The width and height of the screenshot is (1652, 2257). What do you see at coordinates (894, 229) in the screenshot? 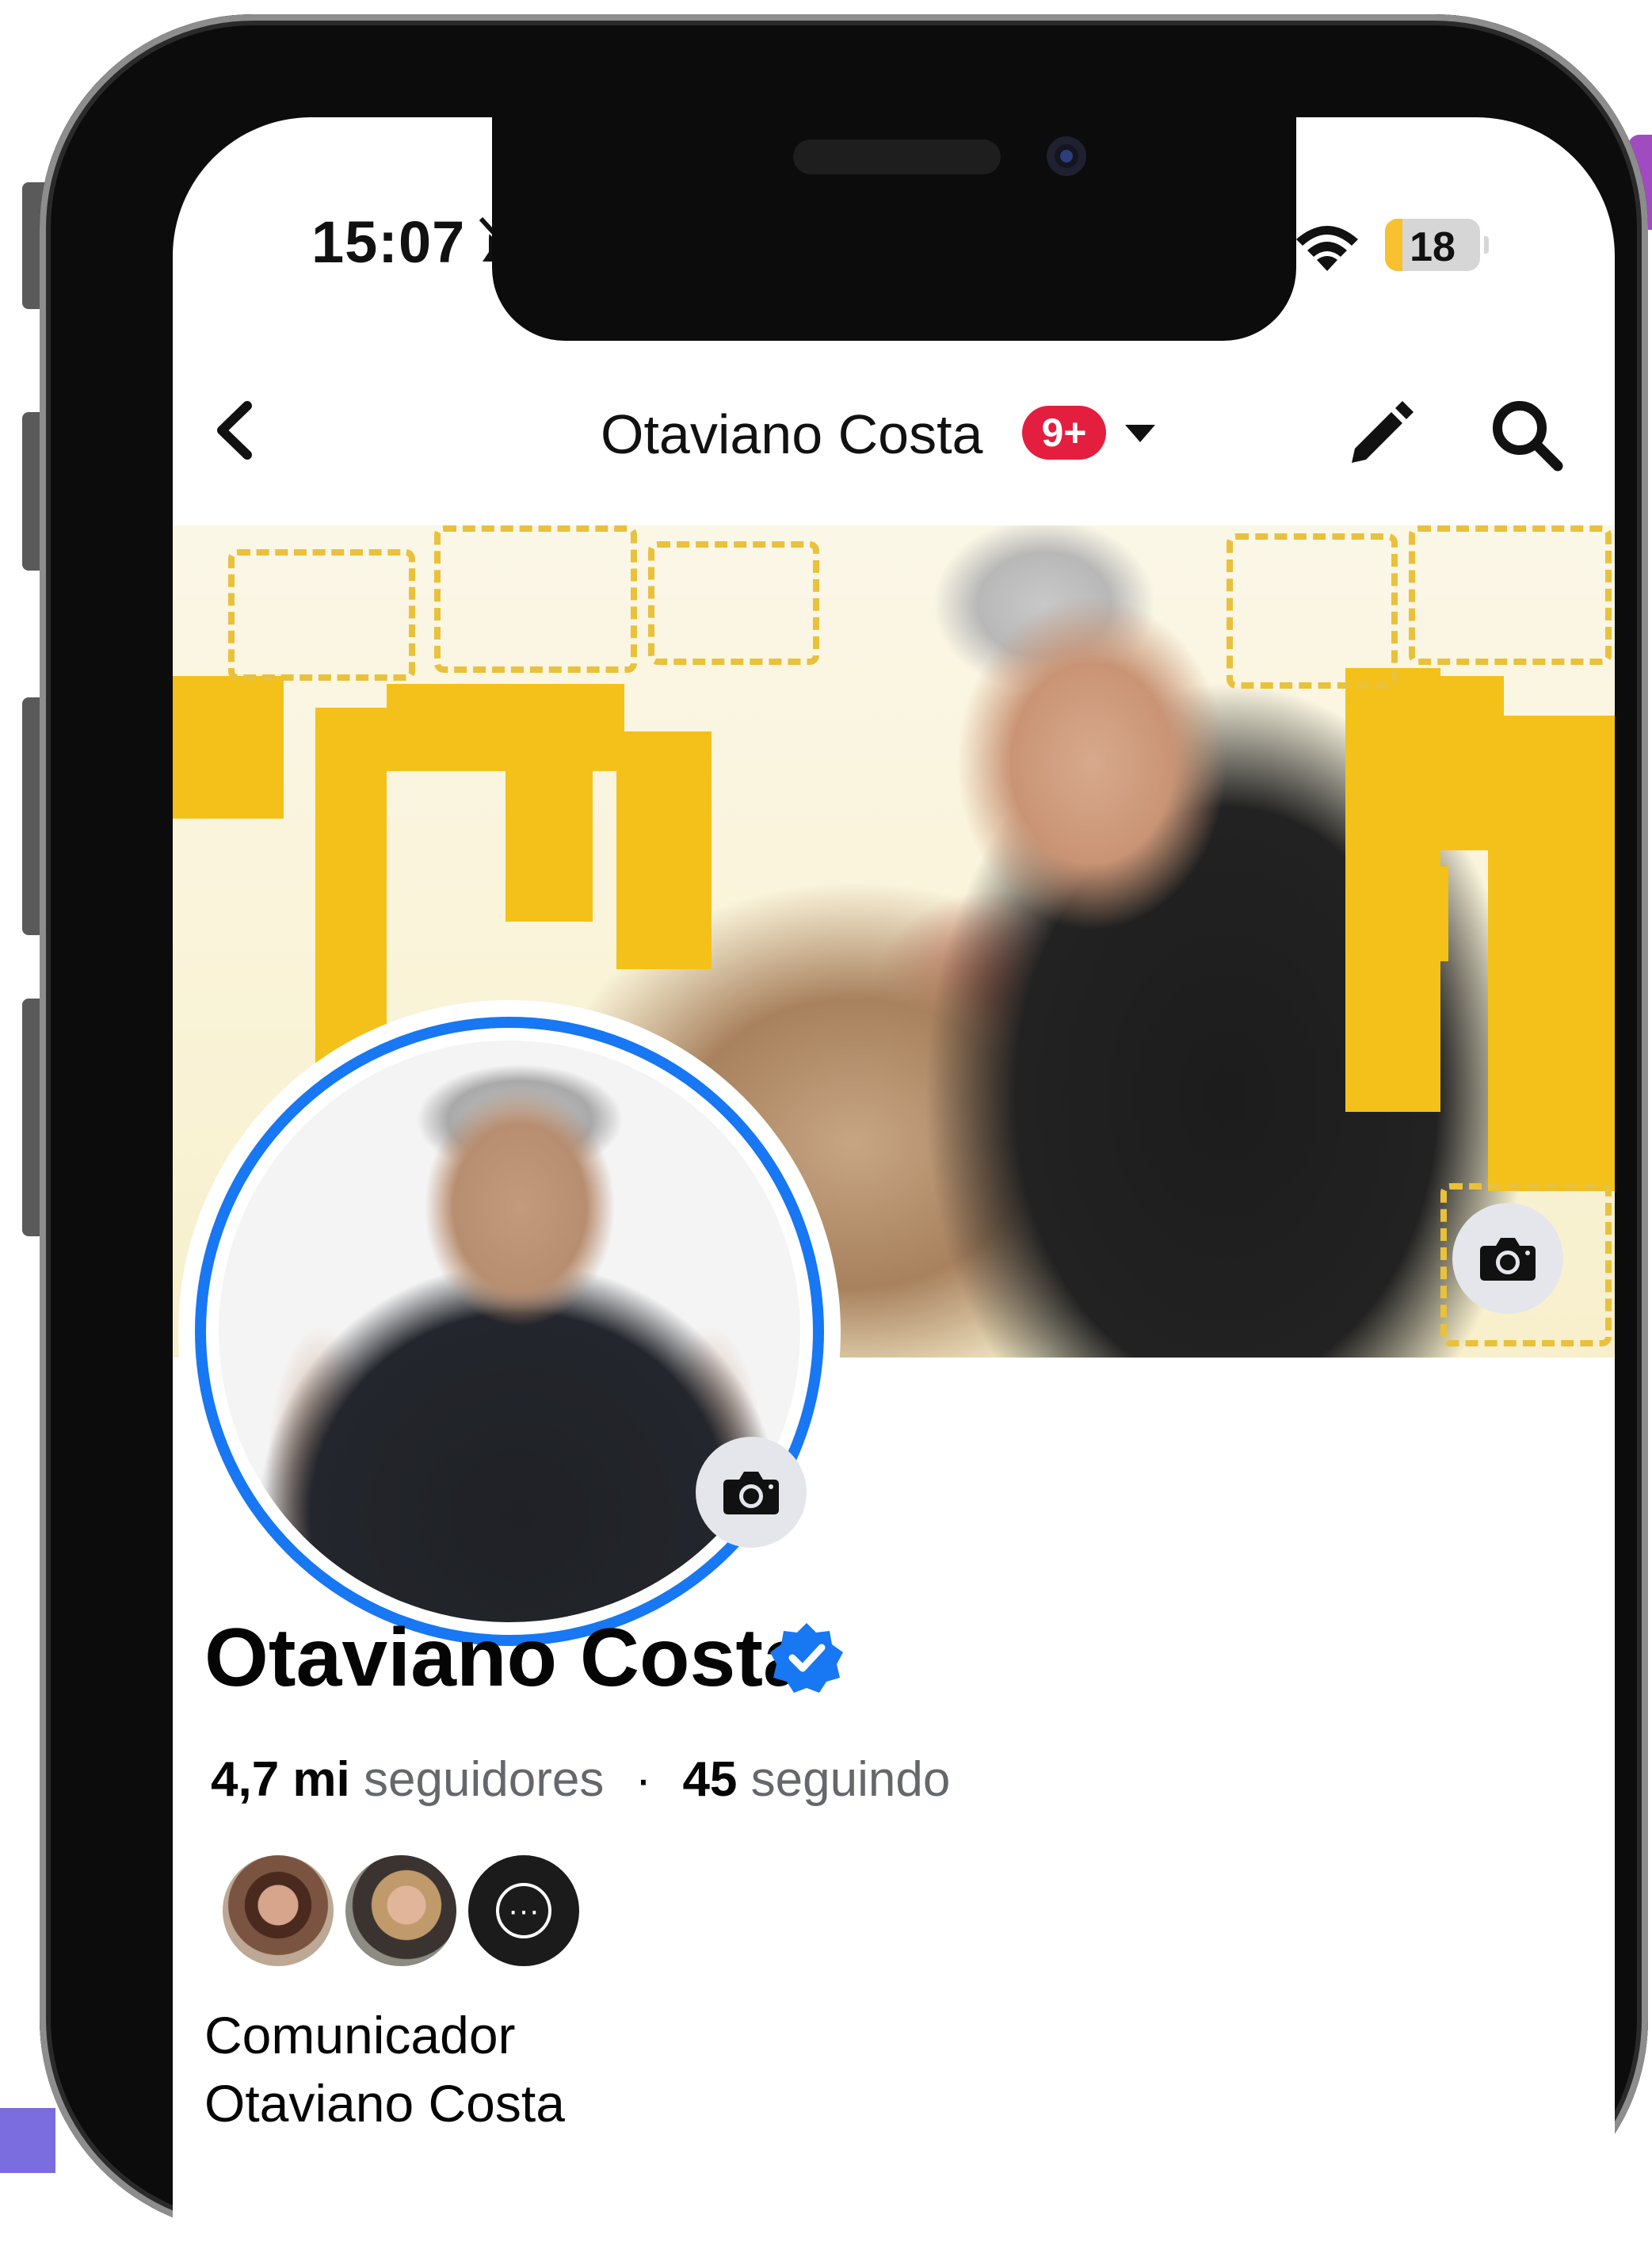
I see `phone-notch` at bounding box center [894, 229].